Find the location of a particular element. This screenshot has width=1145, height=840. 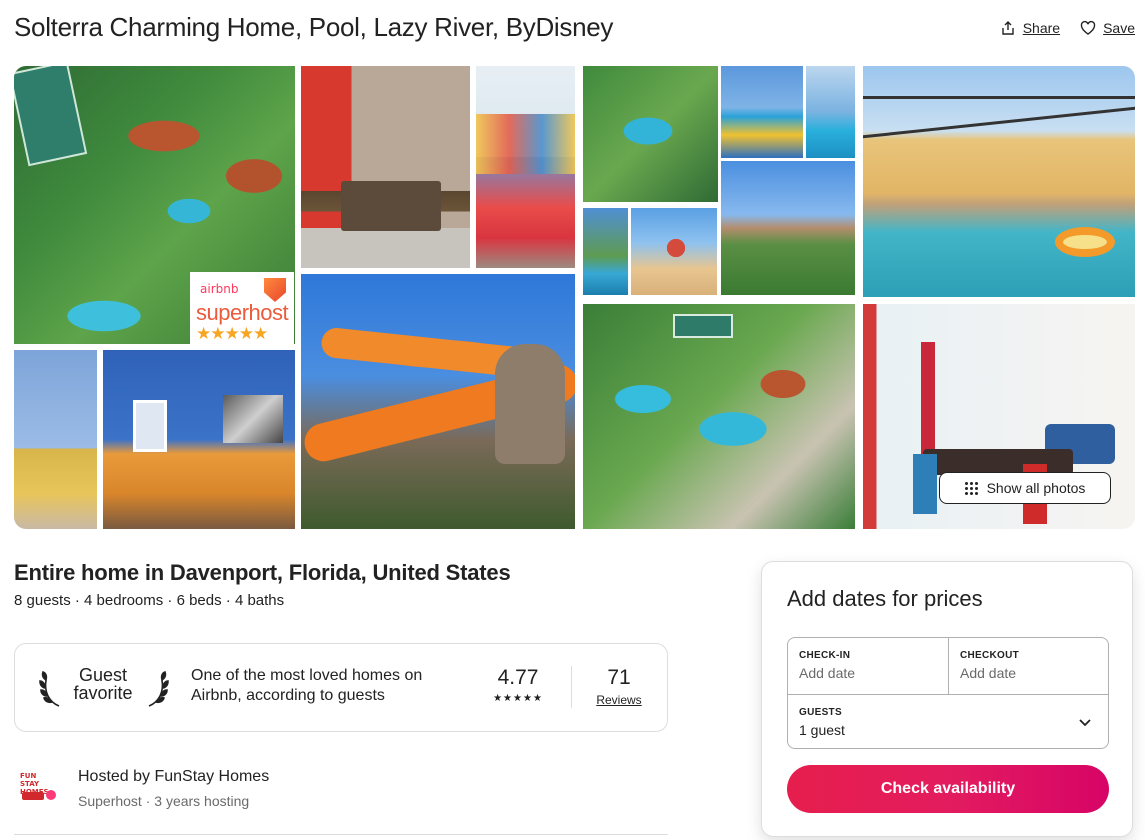

chair-shape is located at coordinates (925, 484).